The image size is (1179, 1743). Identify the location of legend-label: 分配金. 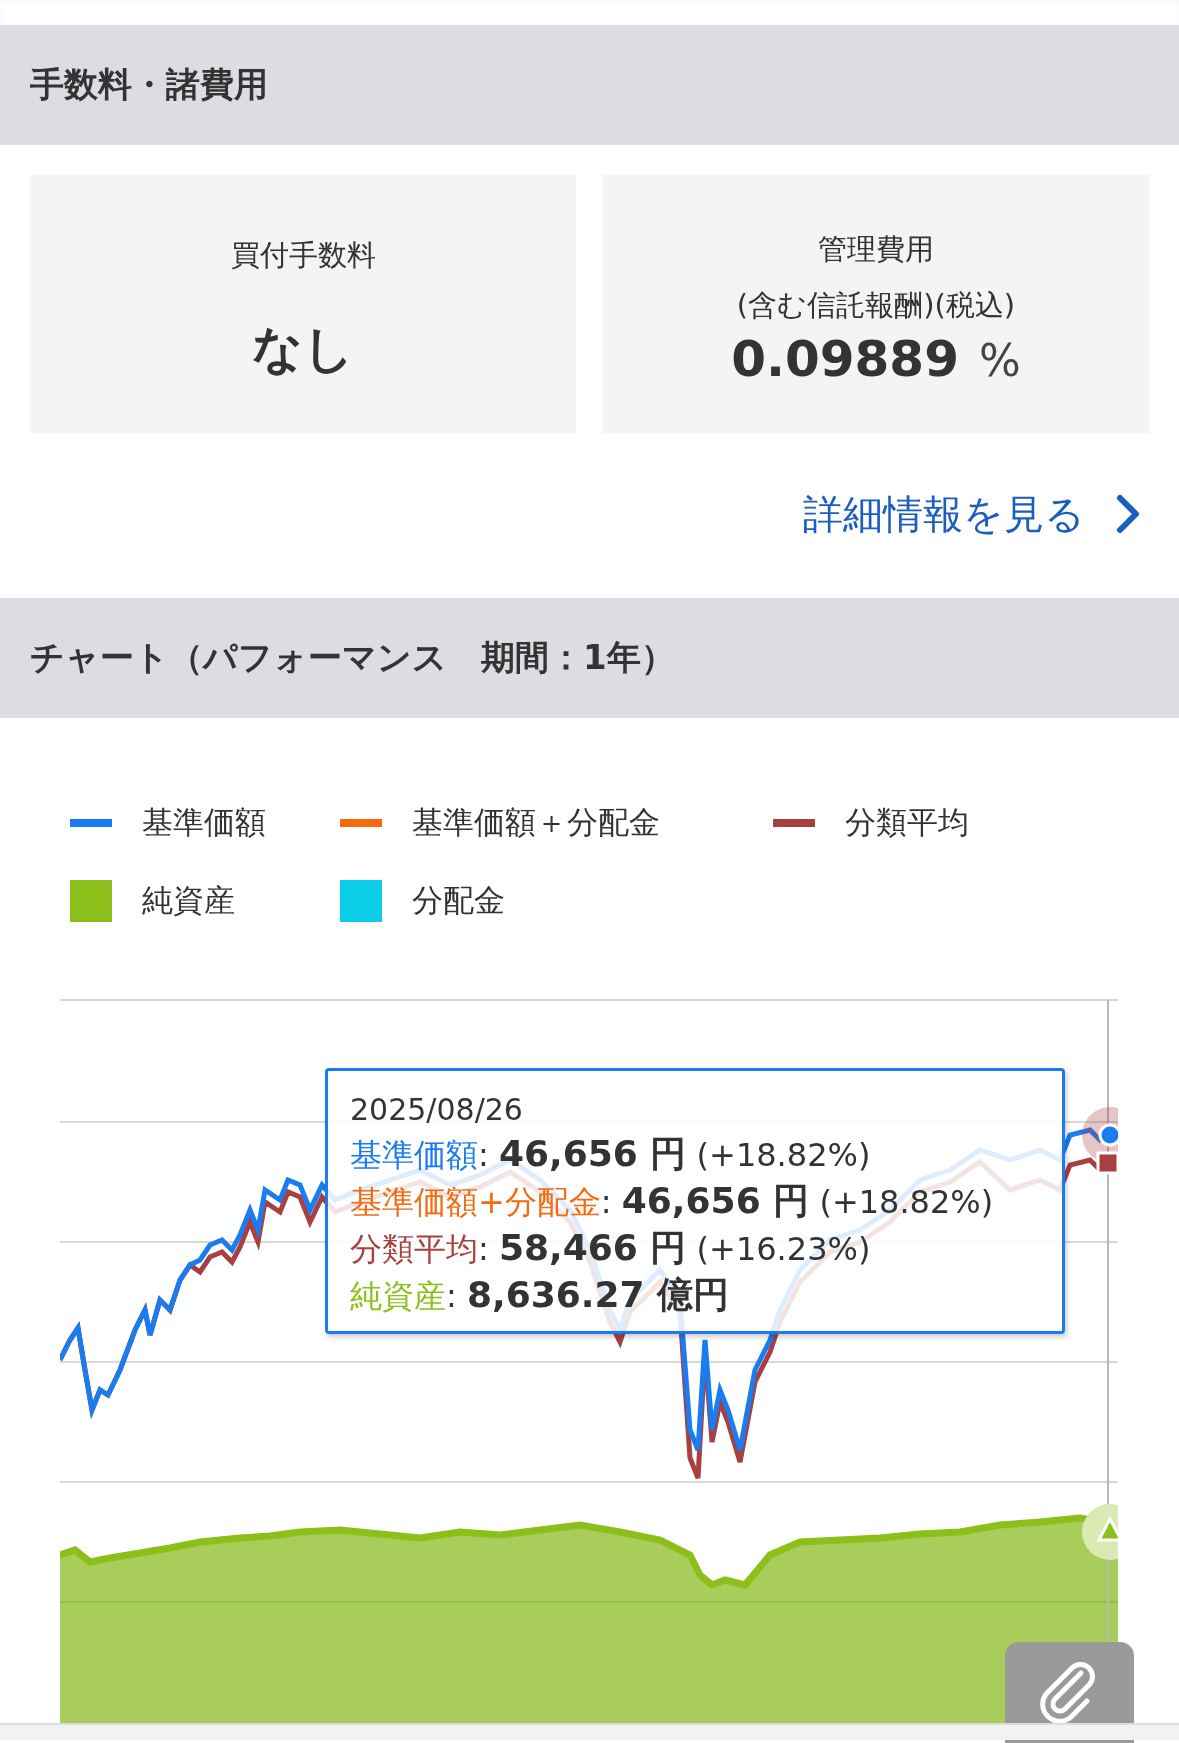
(458, 900).